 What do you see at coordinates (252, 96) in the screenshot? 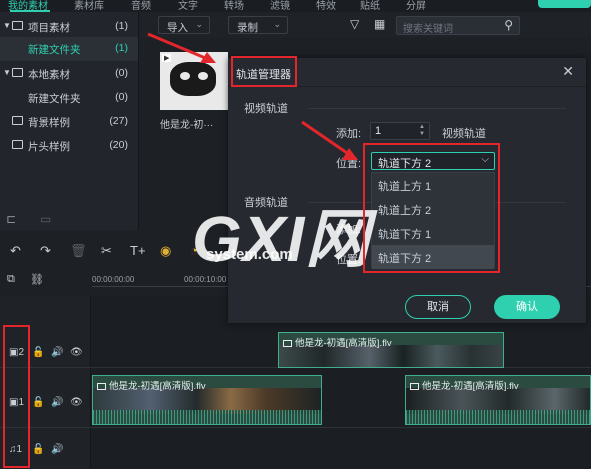
I see `annotation-arrows` at bounding box center [252, 96].